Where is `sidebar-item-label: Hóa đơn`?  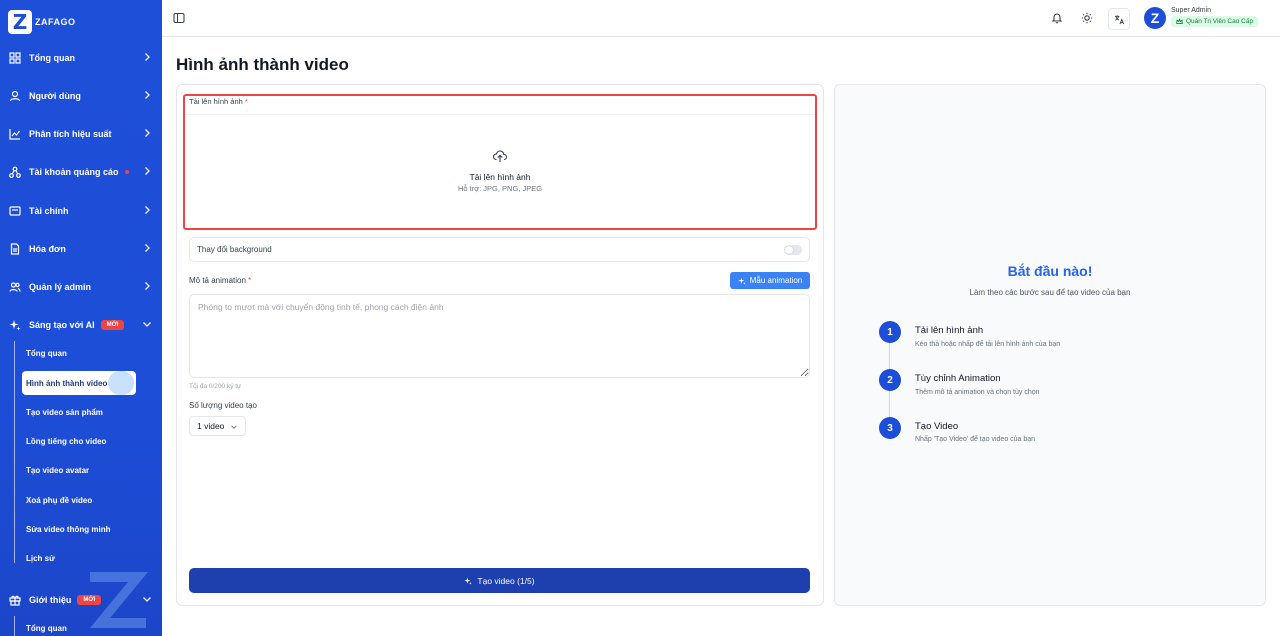
sidebar-item-label: Hóa đơn is located at coordinates (47, 249).